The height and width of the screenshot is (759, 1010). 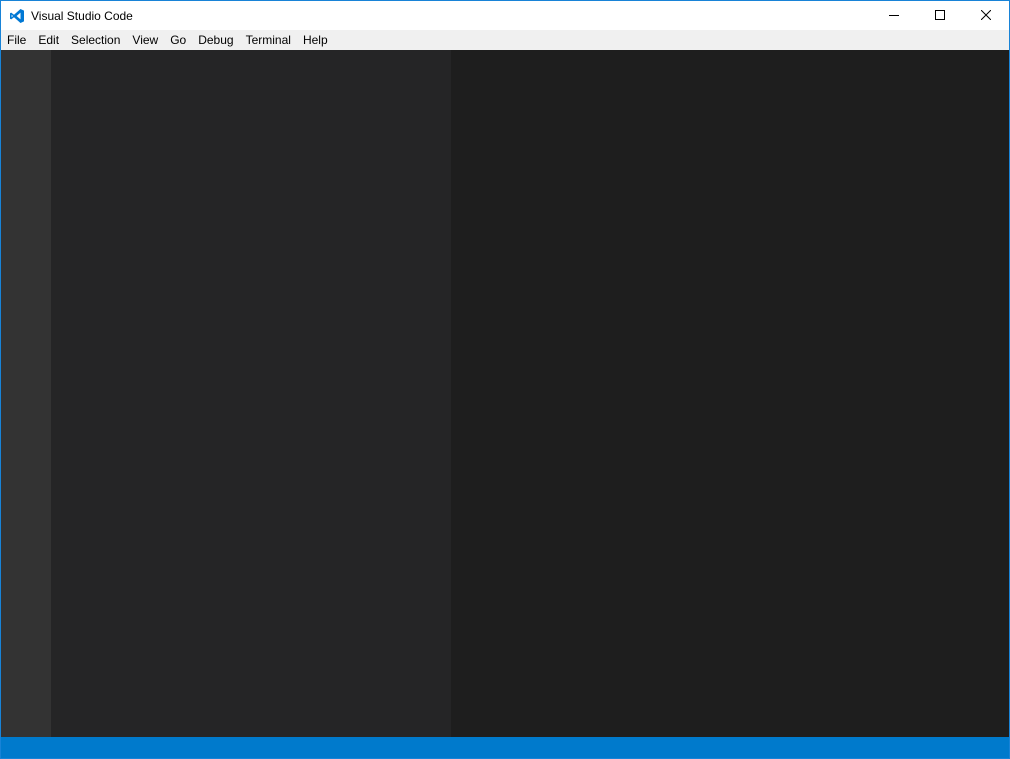 I want to click on menu-terminal: Terminal, so click(x=268, y=40).